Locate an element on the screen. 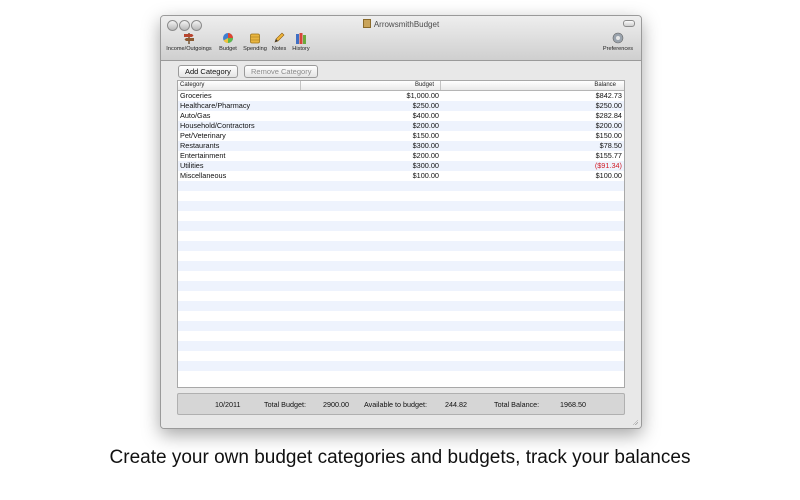 The width and height of the screenshot is (800, 500). table-row: Restaurants $300.00 $78.50 is located at coordinates (401, 146).